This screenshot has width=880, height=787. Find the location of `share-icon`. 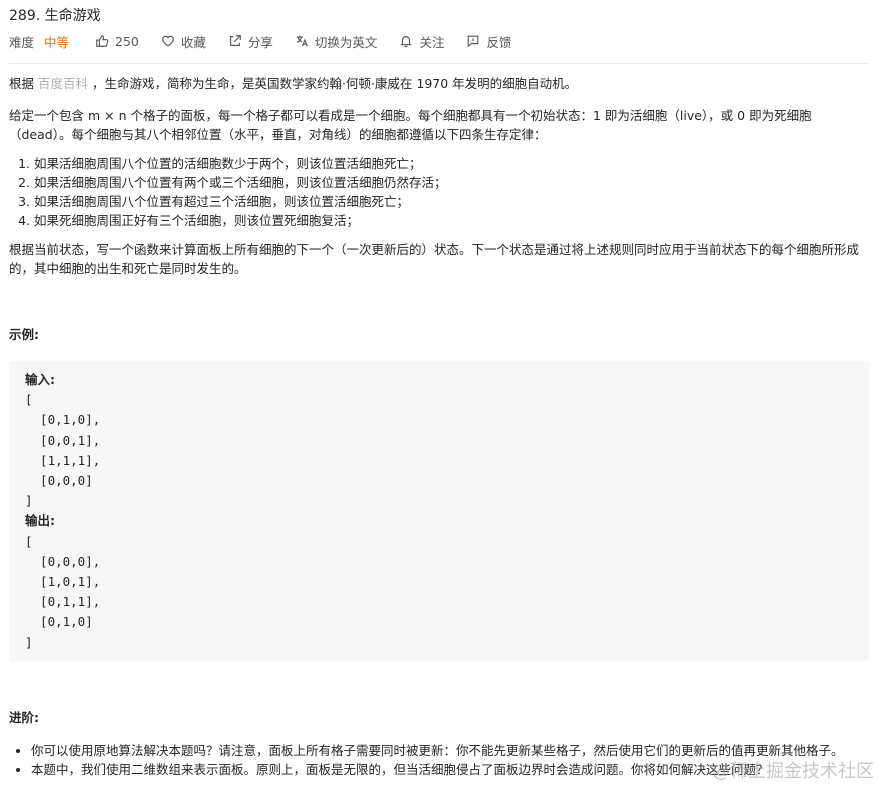

share-icon is located at coordinates (235, 40).